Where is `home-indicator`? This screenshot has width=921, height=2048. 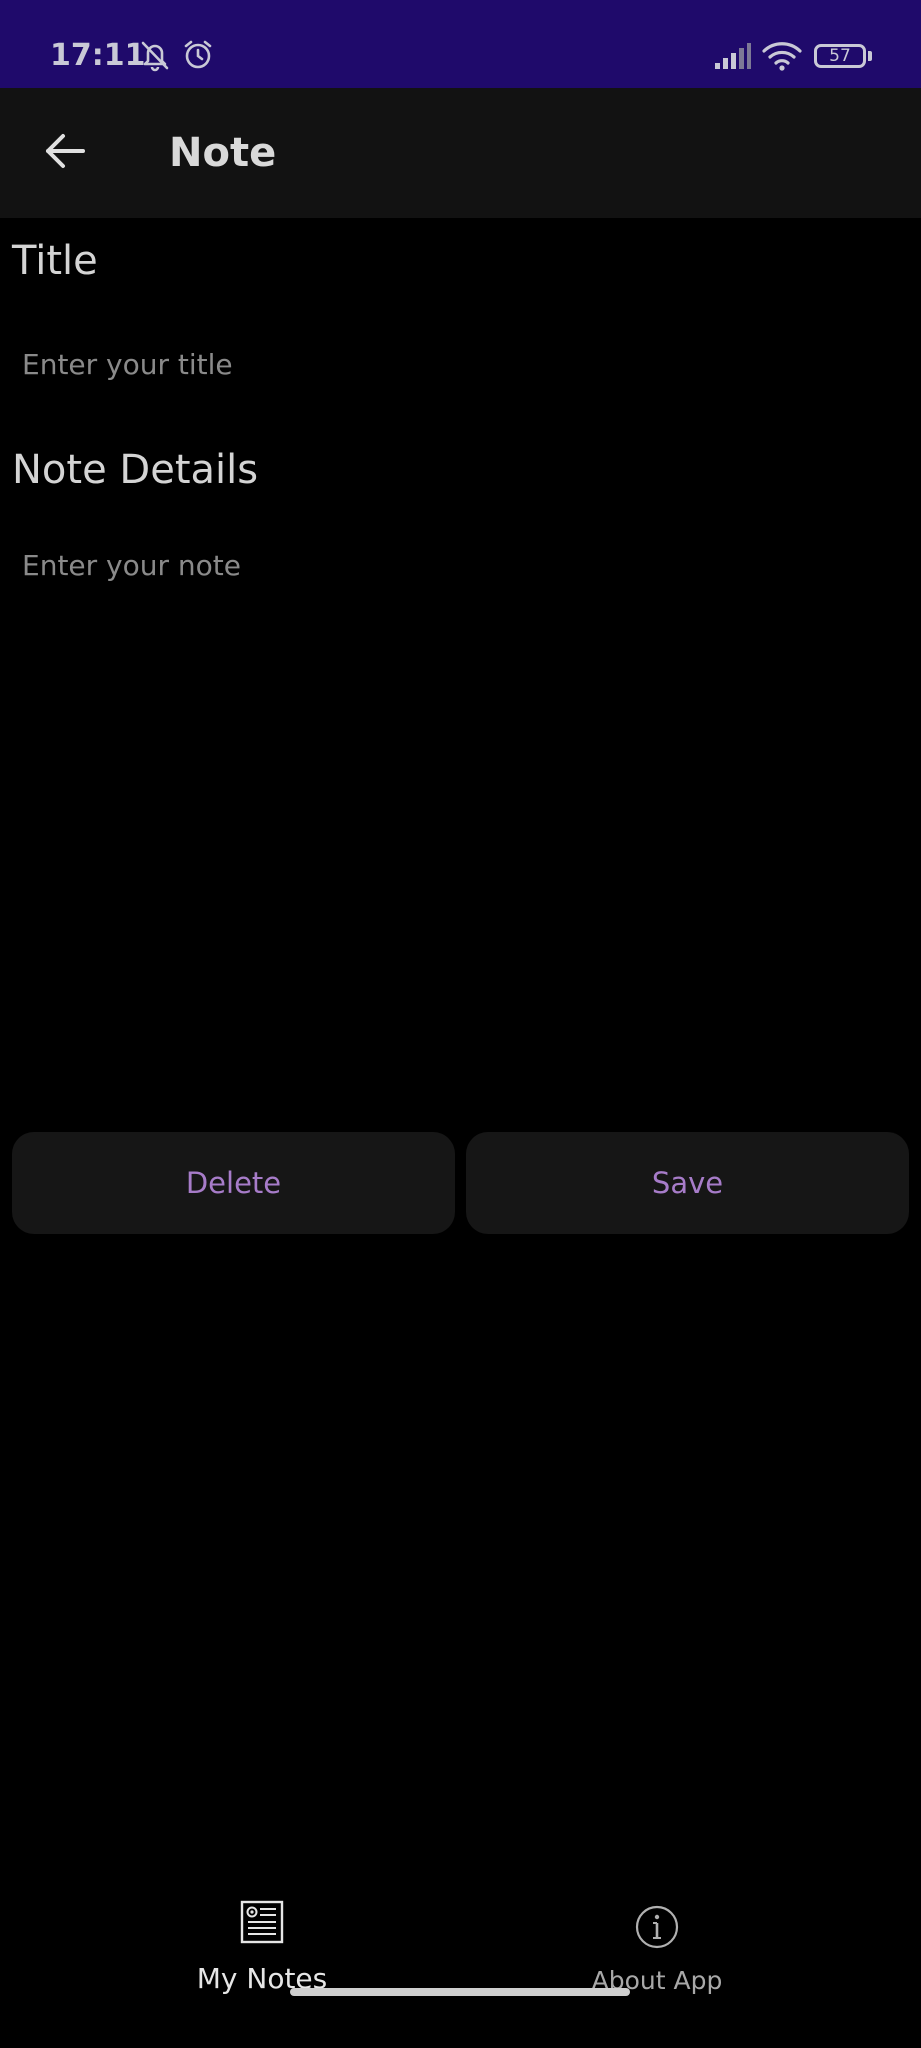 home-indicator is located at coordinates (460, 1992).